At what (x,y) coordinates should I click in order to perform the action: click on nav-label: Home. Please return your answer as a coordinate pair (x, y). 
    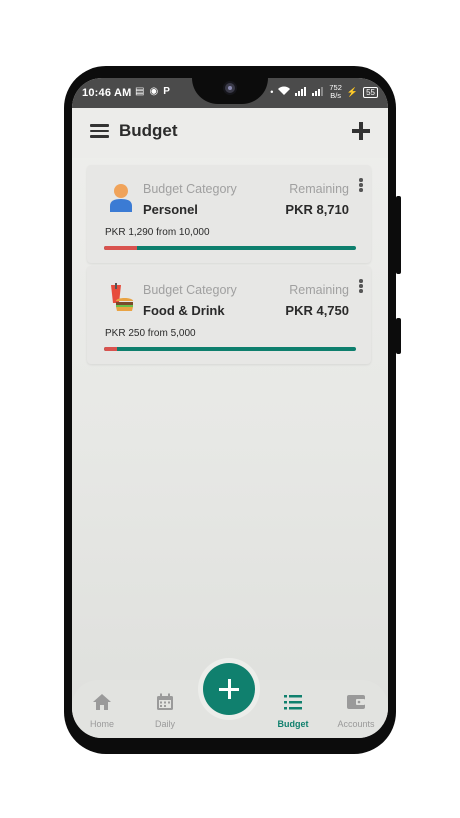
    Looking at the image, I should click on (101, 724).